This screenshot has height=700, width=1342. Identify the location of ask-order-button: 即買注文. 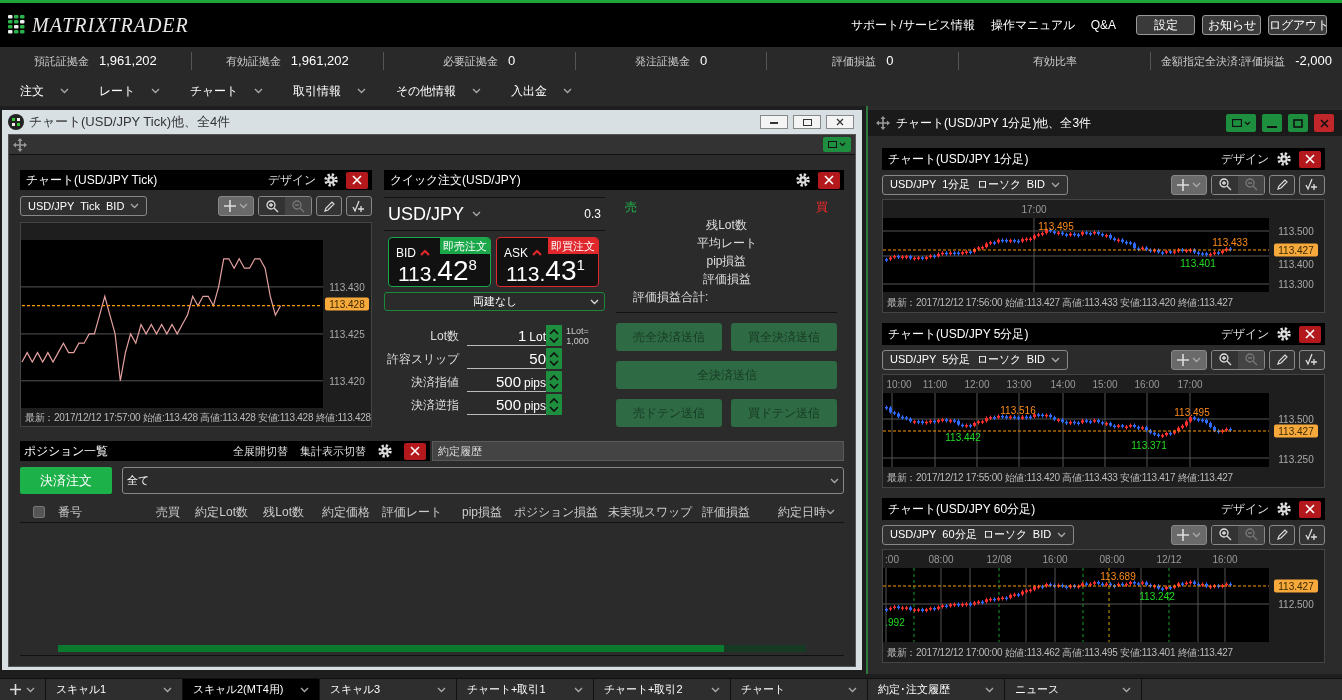
(573, 246).